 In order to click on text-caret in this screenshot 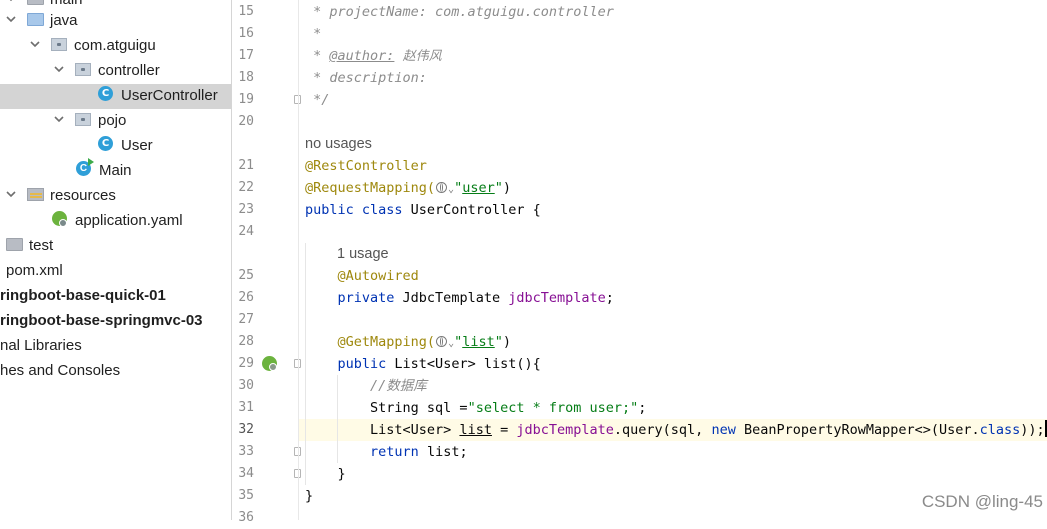, I will do `click(1045, 428)`.